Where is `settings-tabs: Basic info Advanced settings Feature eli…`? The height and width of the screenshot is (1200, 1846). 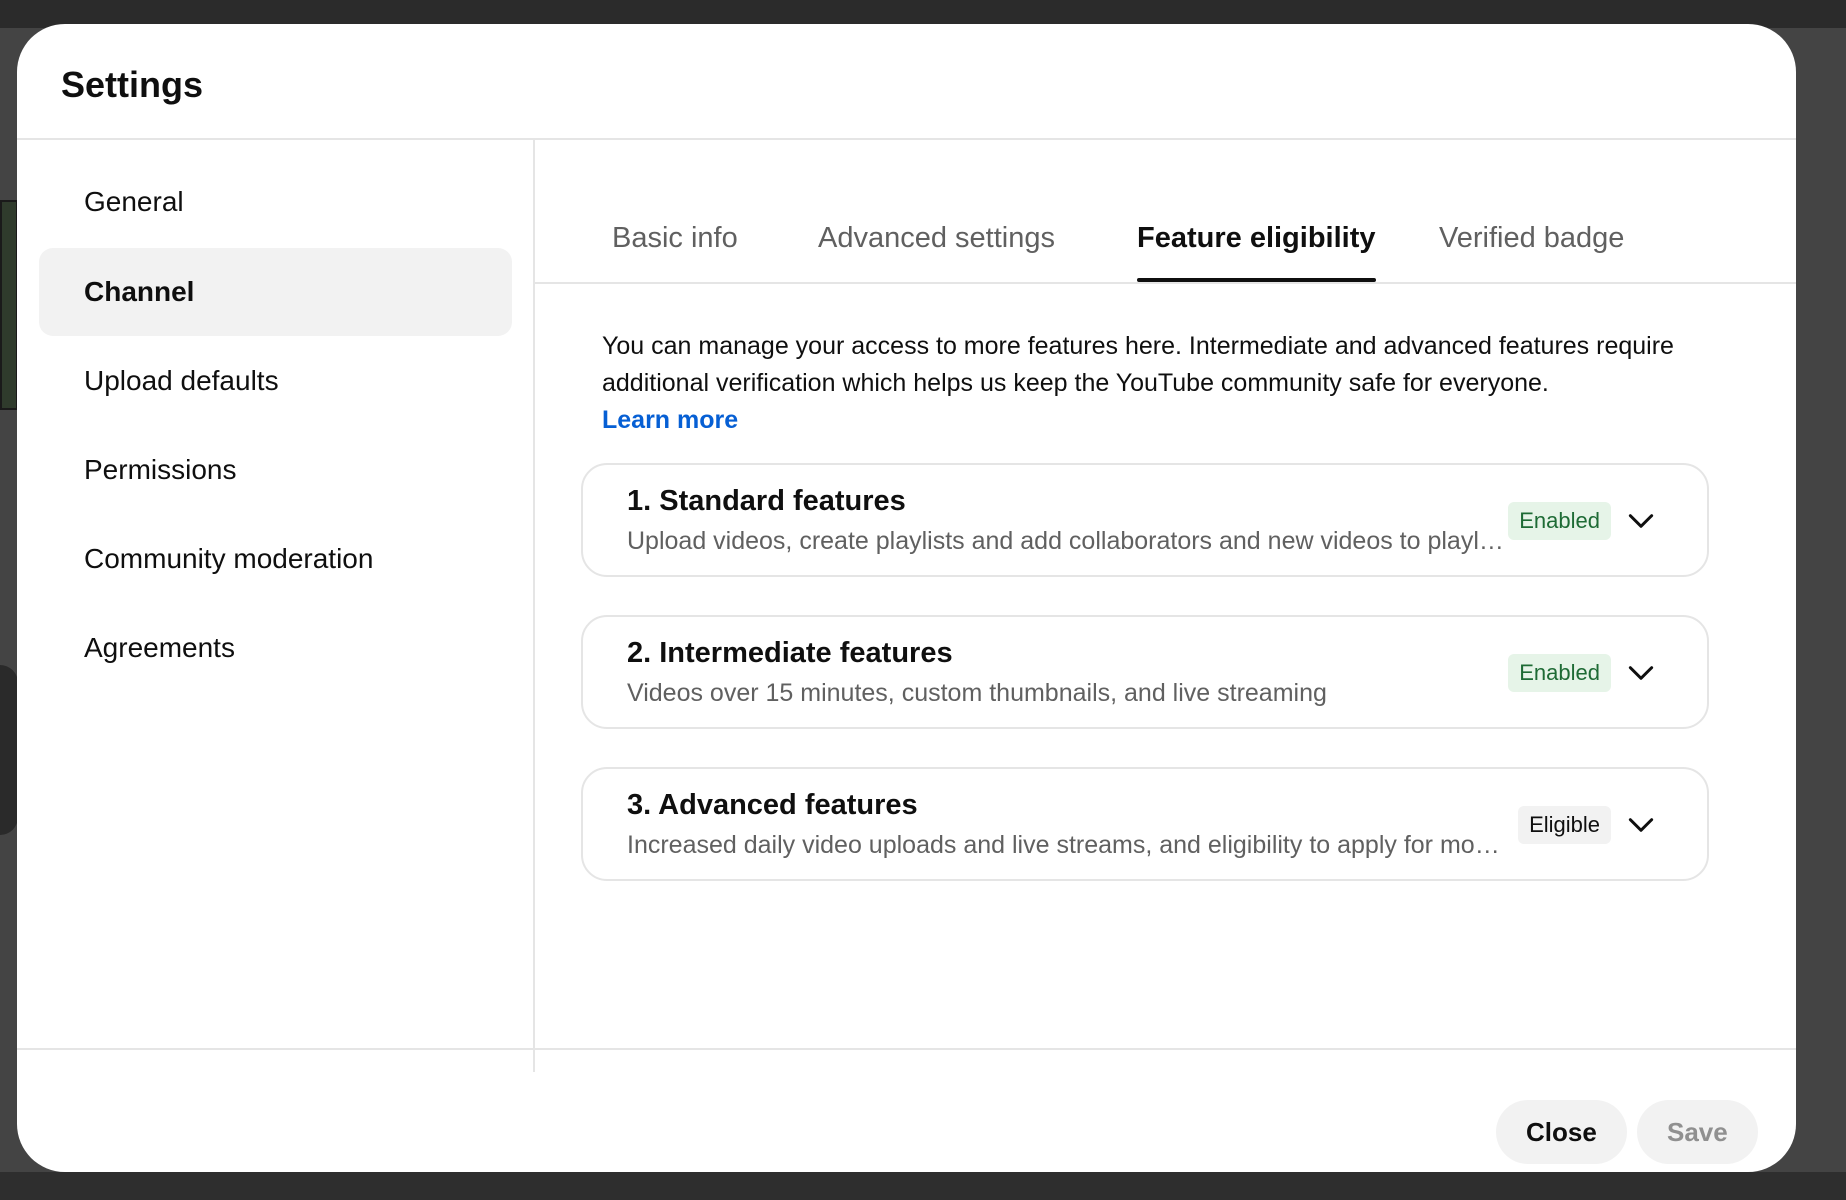
settings-tabs: Basic info Advanced settings Feature eli… is located at coordinates (1165, 212).